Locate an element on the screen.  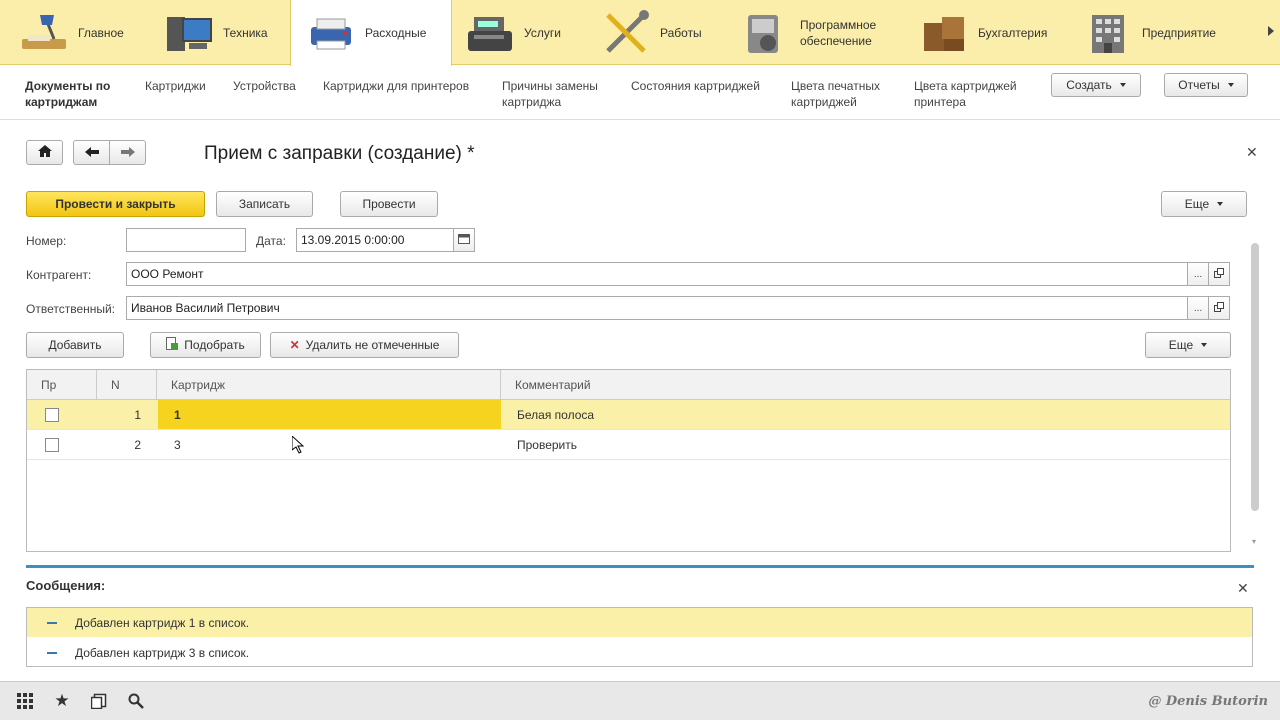
star-icon: ★ is located at coordinates (62, 701).